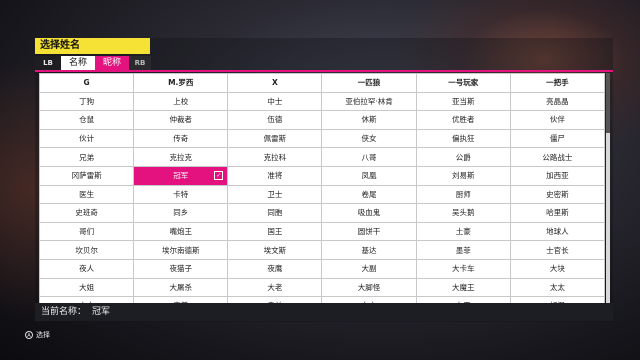 The width and height of the screenshot is (640, 360). I want to click on name-option: 佩雷斯, so click(275, 138).